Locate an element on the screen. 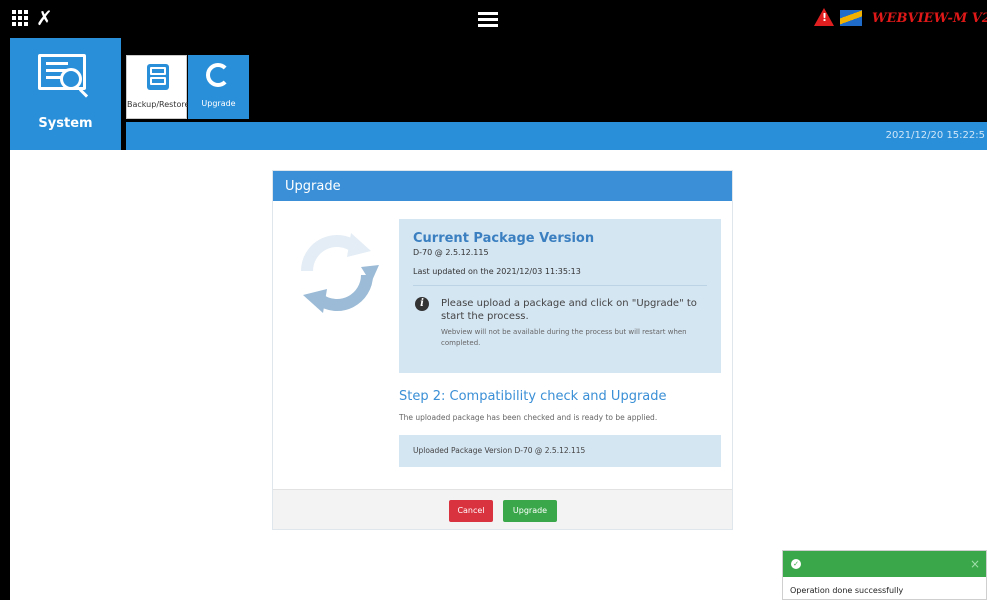  tab-upgrade: Upgrade is located at coordinates (218, 87).